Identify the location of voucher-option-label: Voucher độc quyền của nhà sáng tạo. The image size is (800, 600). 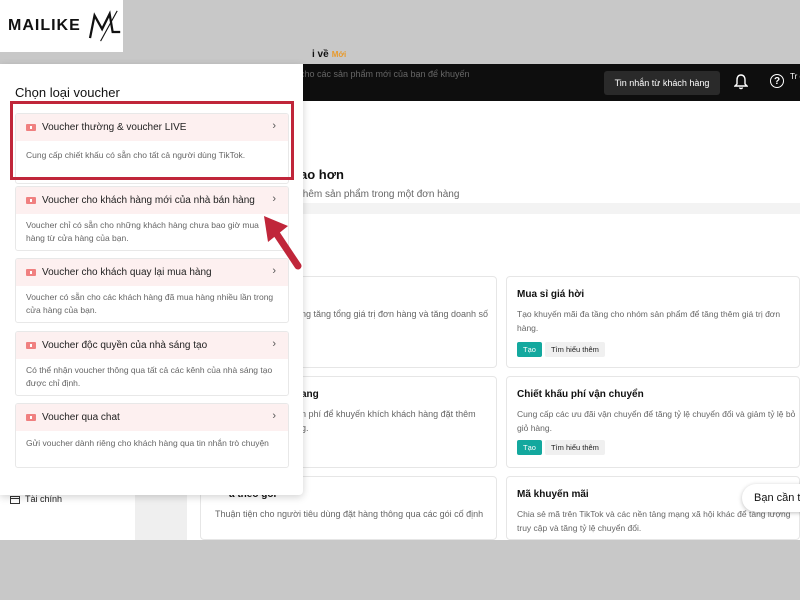
(125, 345).